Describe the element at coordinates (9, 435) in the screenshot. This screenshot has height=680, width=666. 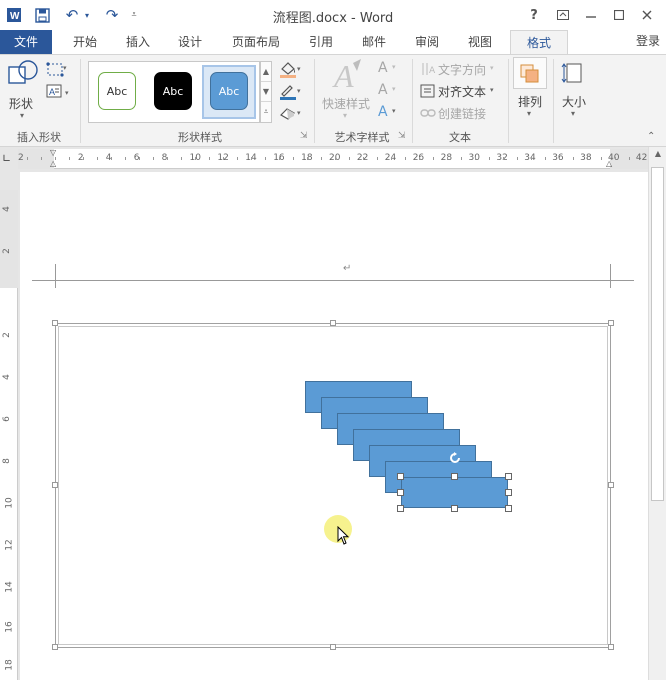
I see `vertical-ruler: 4 2 2 4 6 8 10 12 14 16 18` at that location.